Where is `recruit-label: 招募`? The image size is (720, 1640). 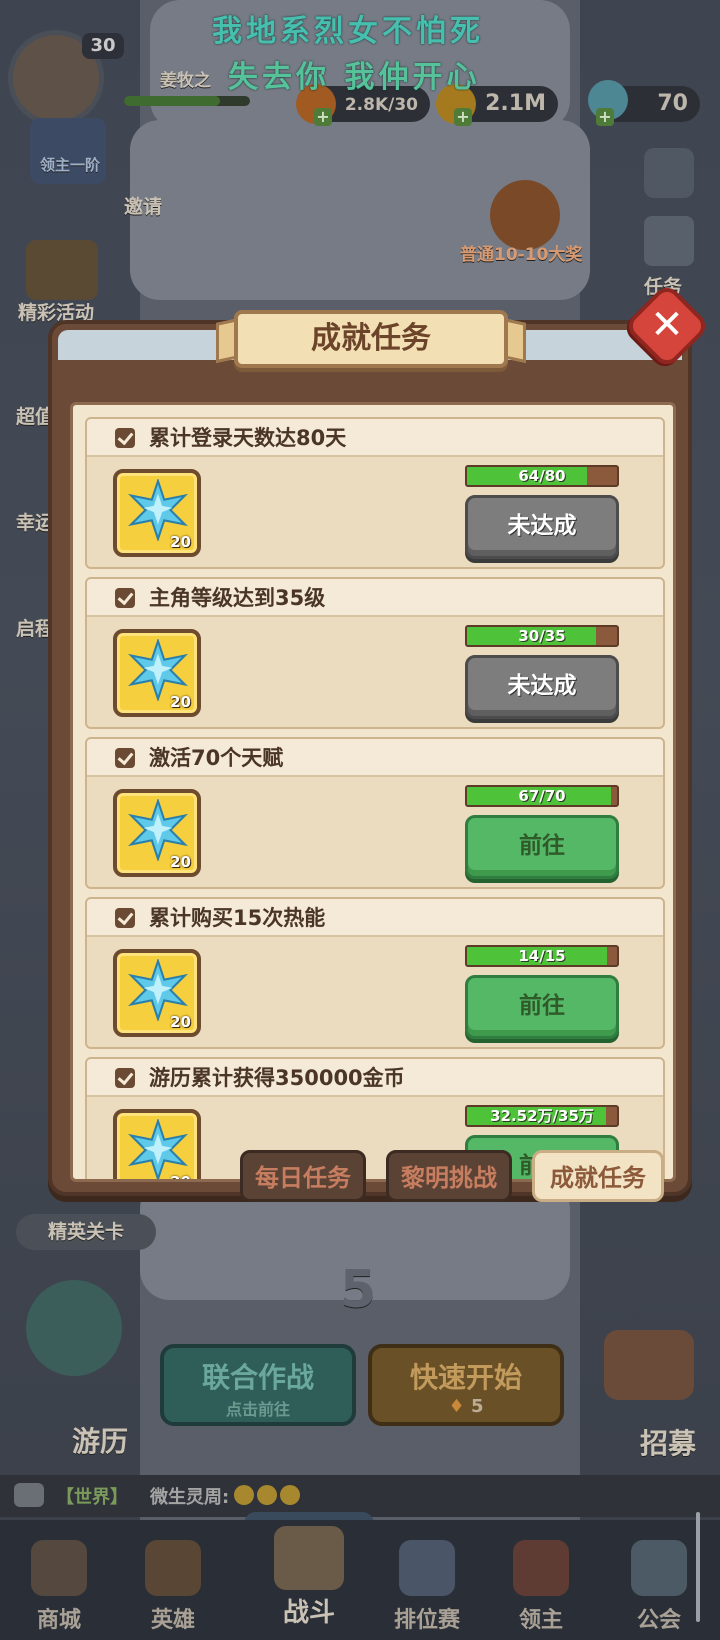
recruit-label: 招募 is located at coordinates (668, 1442).